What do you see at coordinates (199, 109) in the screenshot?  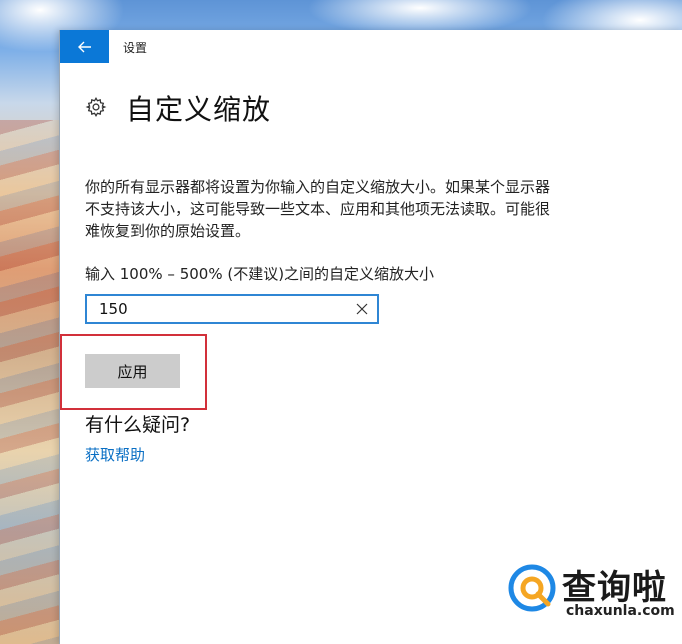 I see `page-title: 自定义缩放` at bounding box center [199, 109].